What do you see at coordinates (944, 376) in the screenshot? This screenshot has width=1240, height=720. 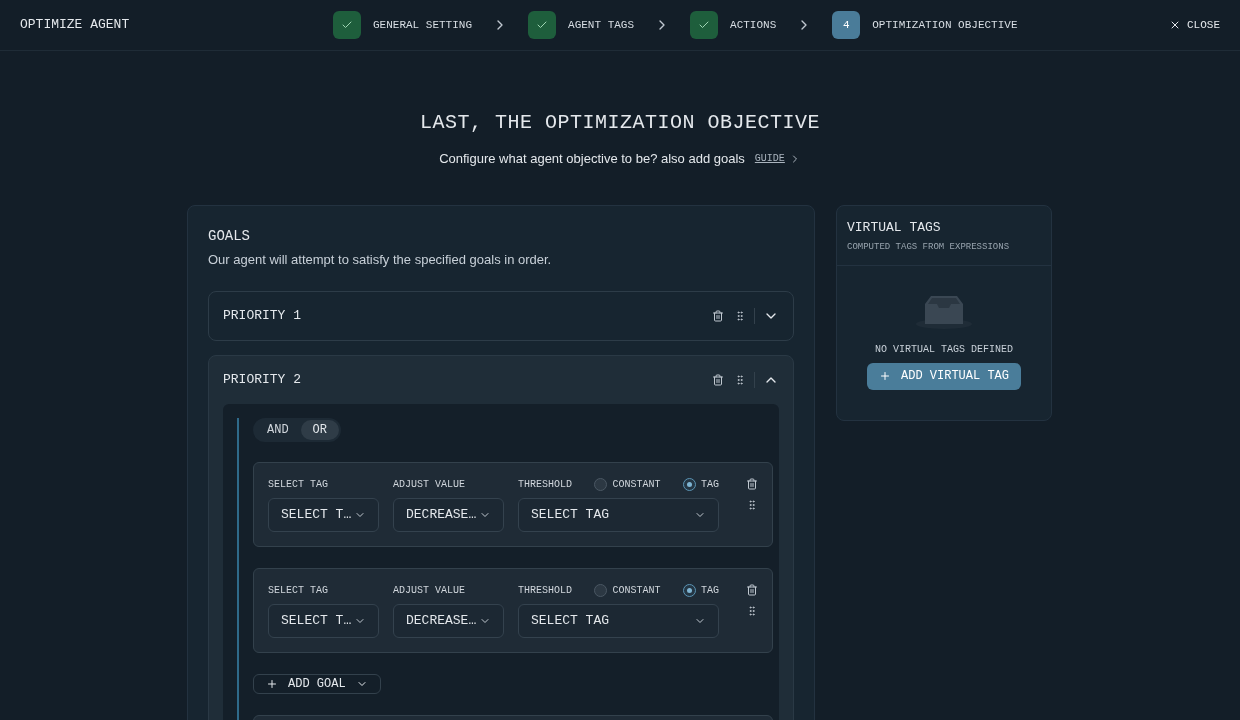 I see `add-virtual-tag-button: ADD VIRTUAL TAG` at bounding box center [944, 376].